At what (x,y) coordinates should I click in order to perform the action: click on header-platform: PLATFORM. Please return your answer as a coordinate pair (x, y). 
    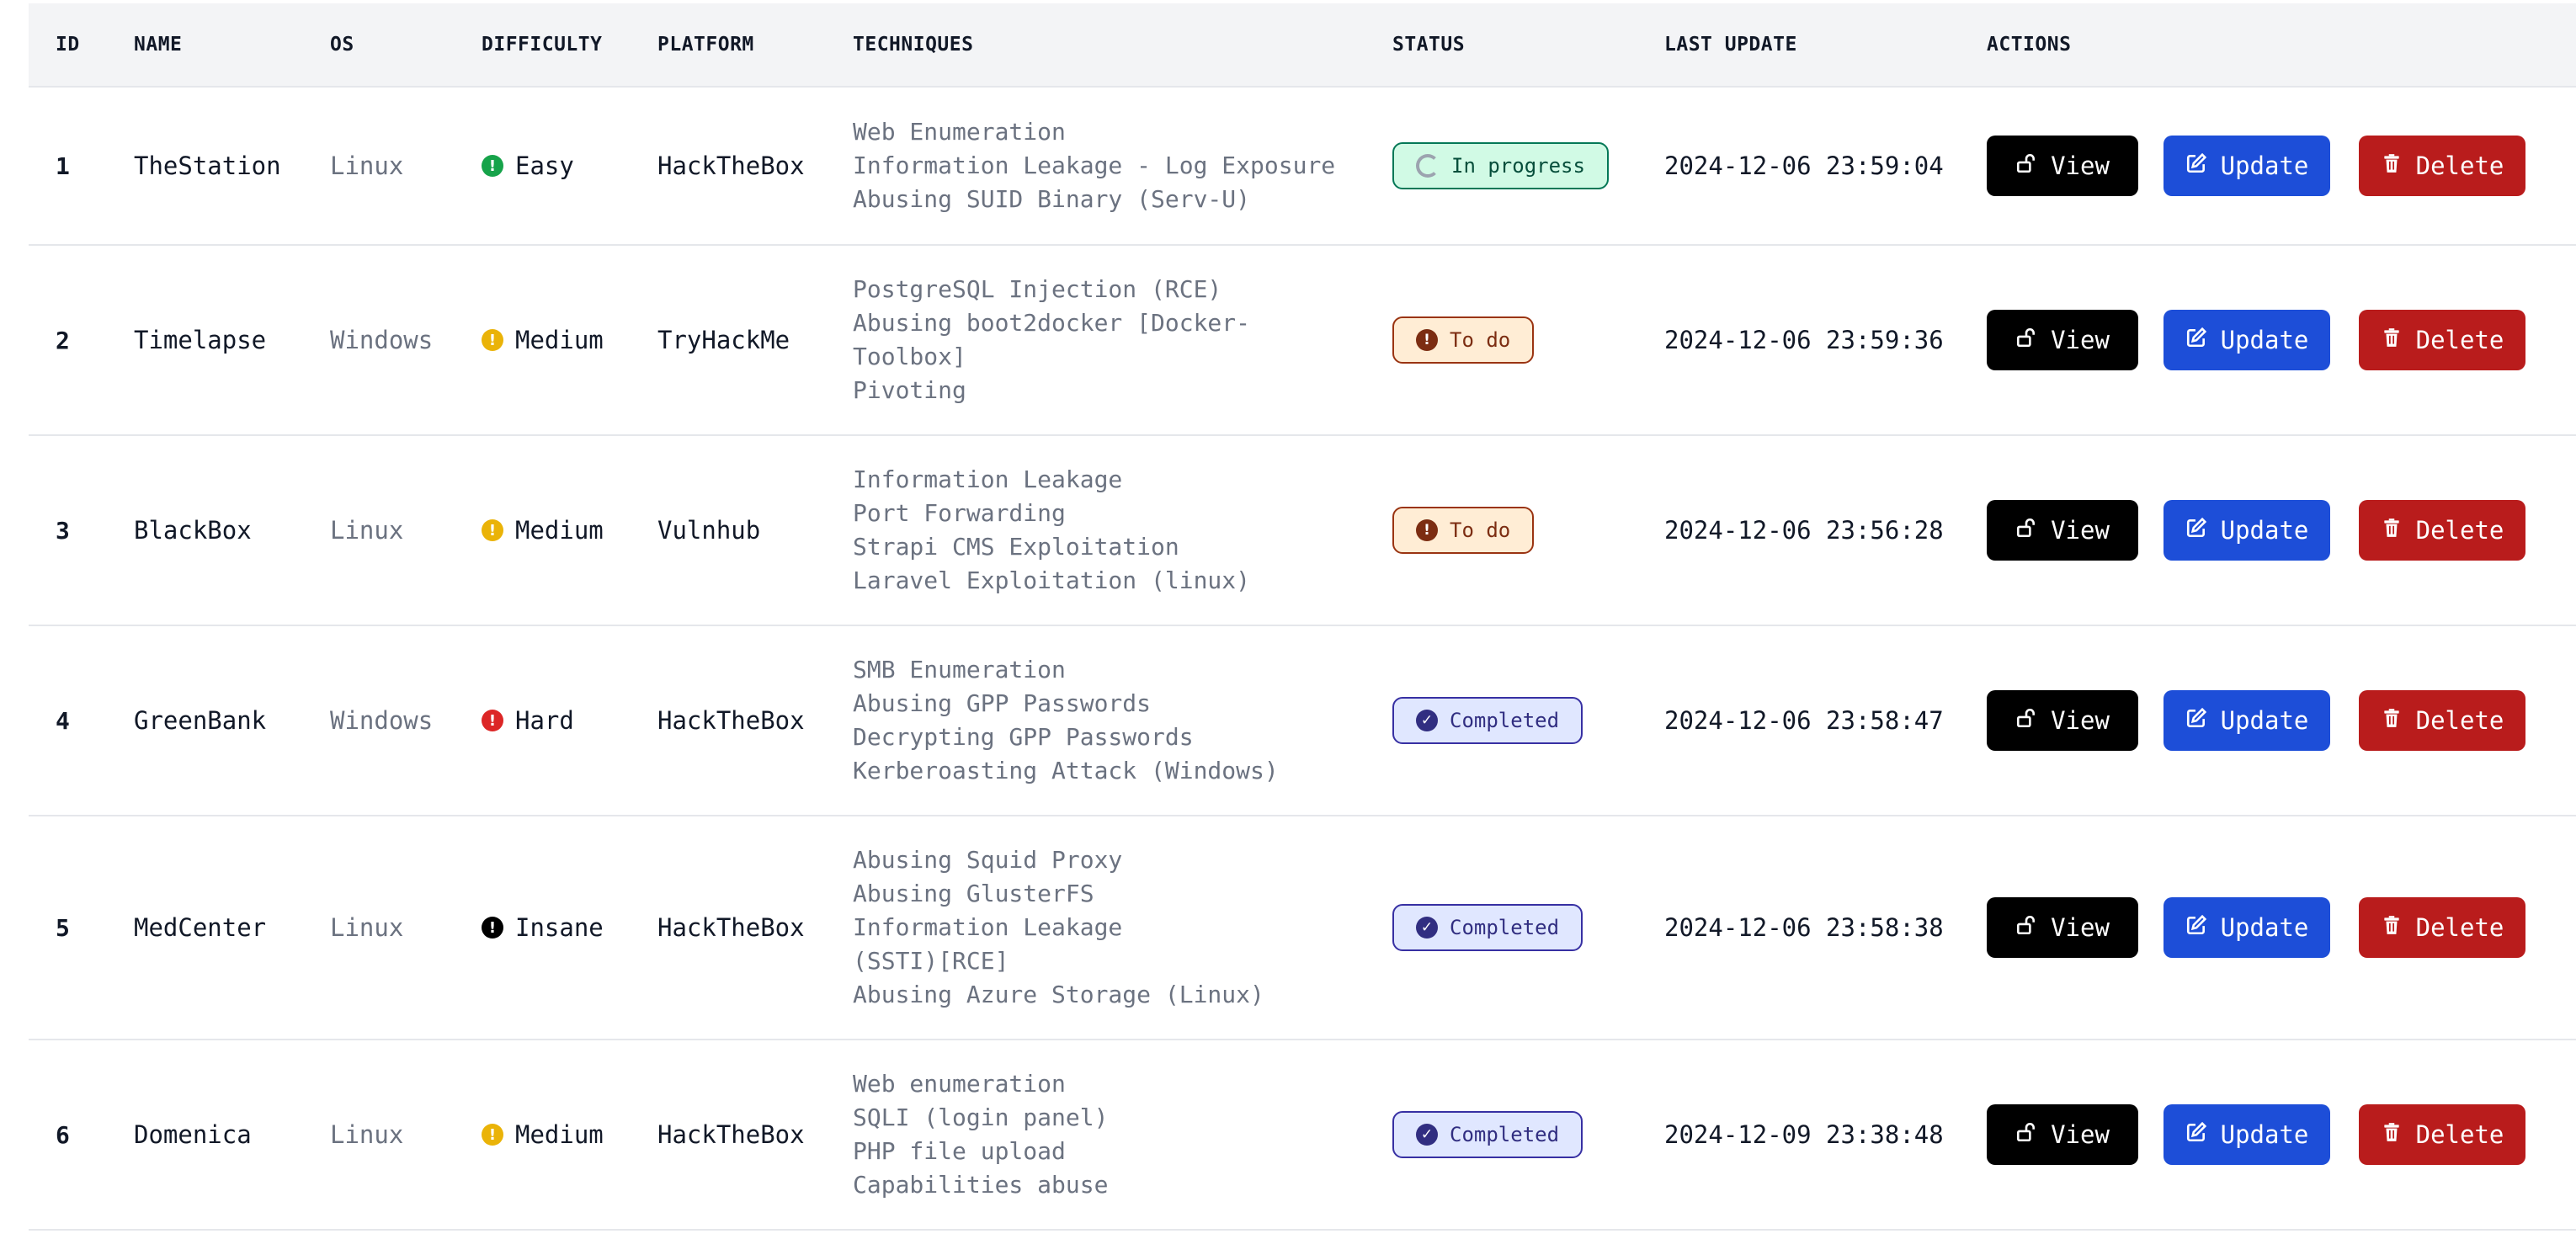
    Looking at the image, I should click on (706, 45).